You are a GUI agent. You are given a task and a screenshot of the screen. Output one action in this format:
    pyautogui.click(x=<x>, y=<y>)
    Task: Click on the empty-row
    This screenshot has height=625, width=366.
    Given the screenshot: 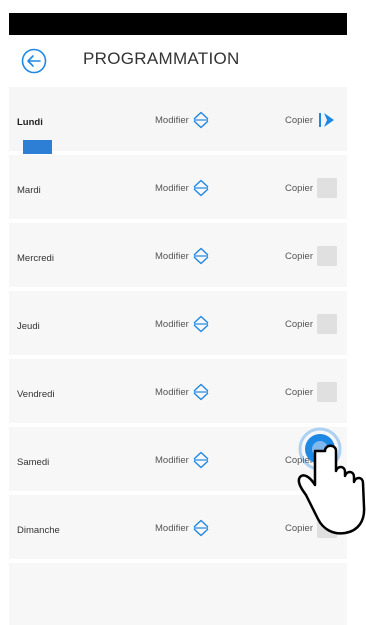 What is the action you would take?
    pyautogui.click(x=178, y=594)
    